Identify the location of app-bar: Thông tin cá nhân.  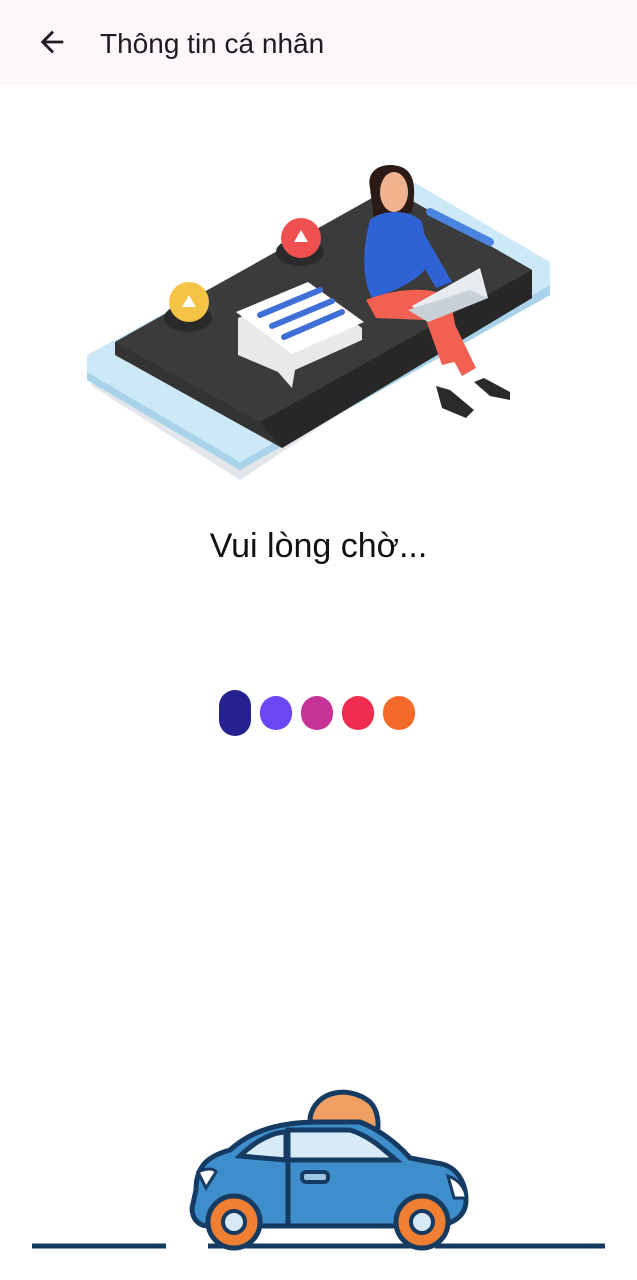
(318, 43).